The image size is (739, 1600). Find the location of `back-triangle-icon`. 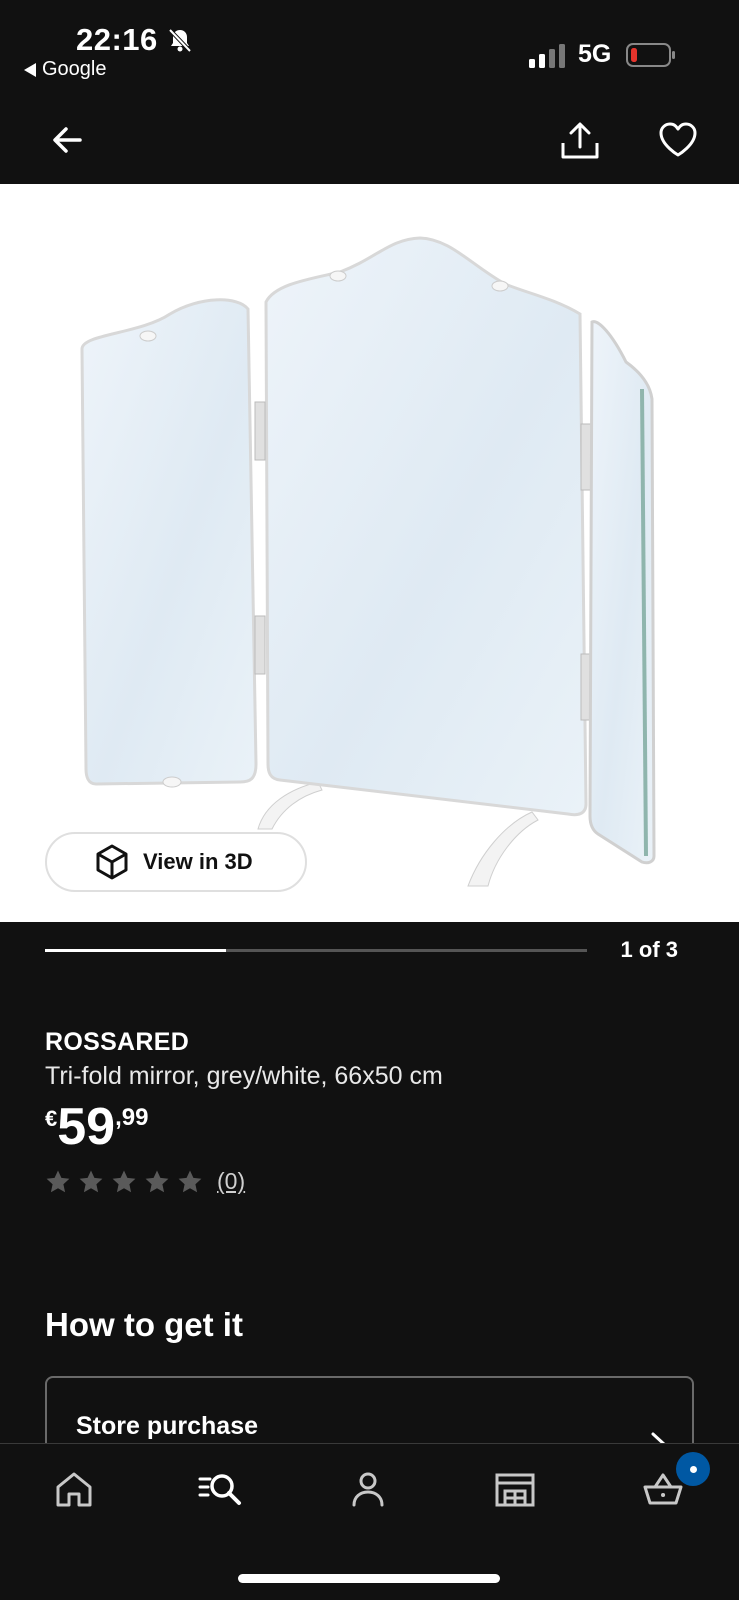

back-triangle-icon is located at coordinates (30, 69).